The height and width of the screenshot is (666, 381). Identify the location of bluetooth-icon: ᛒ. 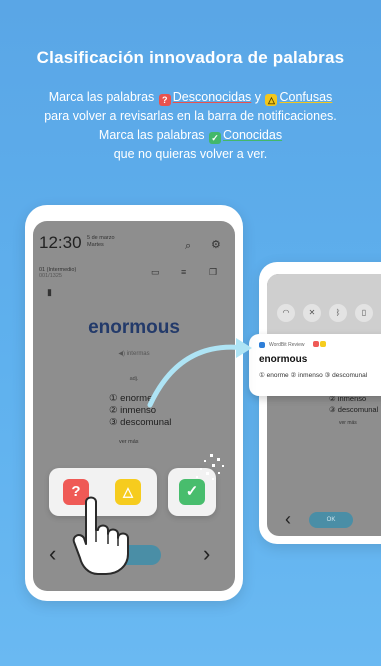
(338, 313).